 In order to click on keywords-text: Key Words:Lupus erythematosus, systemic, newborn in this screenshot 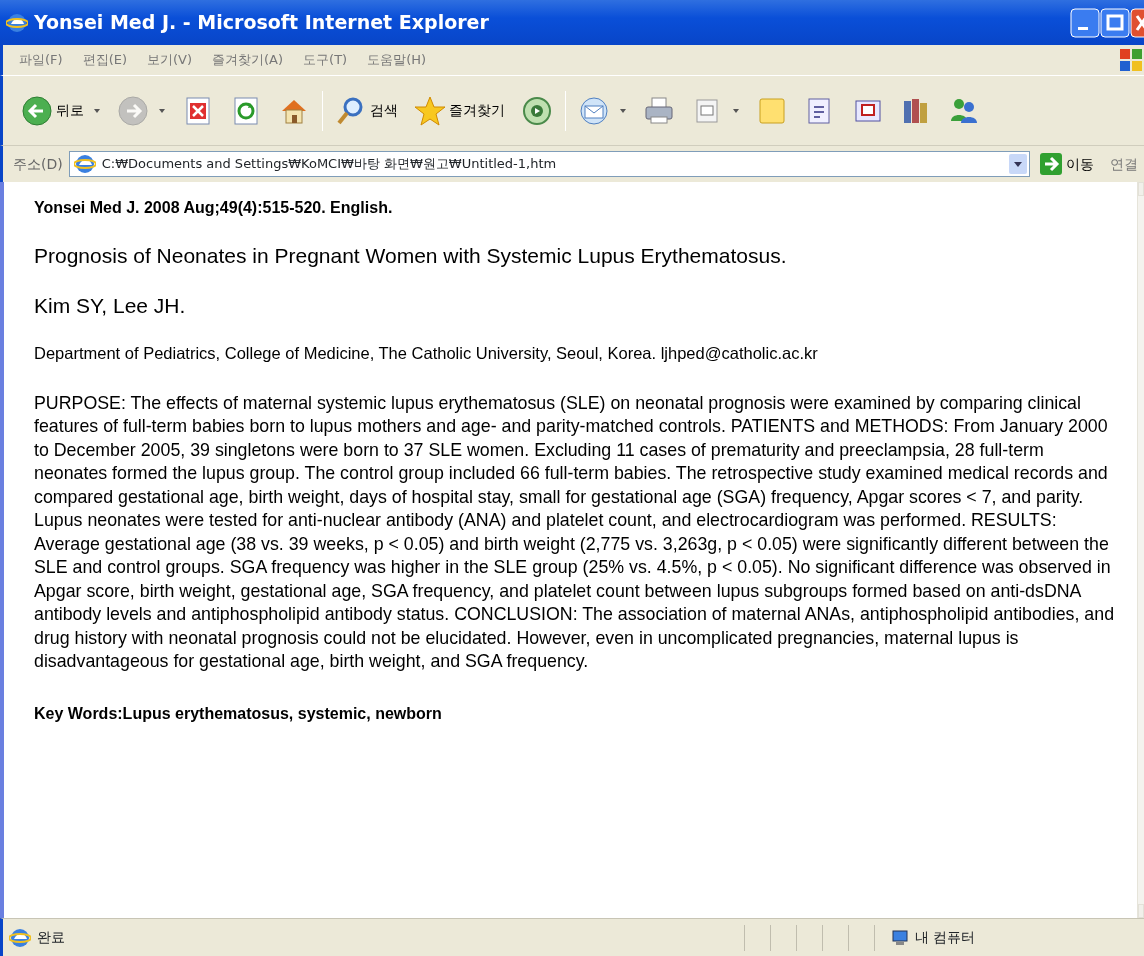, I will do `click(238, 713)`.